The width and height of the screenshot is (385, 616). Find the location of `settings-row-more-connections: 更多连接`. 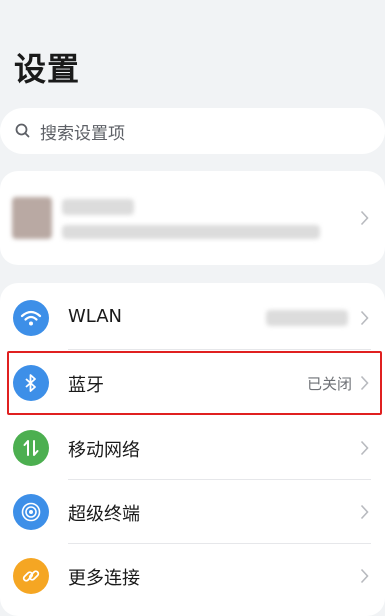

settings-row-more-connections: 更多连接 is located at coordinates (192, 576).